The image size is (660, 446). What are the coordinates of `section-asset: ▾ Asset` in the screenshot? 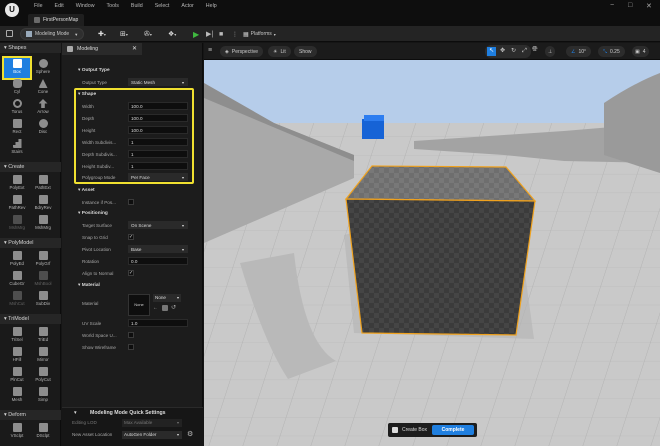 It's located at (133, 191).